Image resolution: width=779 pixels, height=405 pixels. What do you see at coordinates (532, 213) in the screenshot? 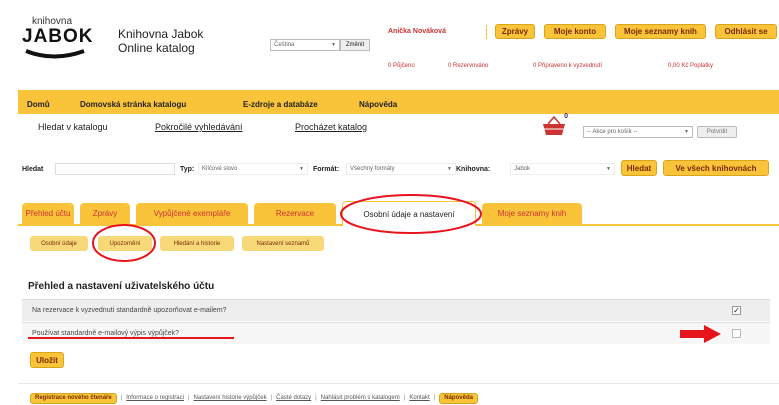
I see `tab-my-lists: Moje seznamy knih` at bounding box center [532, 213].